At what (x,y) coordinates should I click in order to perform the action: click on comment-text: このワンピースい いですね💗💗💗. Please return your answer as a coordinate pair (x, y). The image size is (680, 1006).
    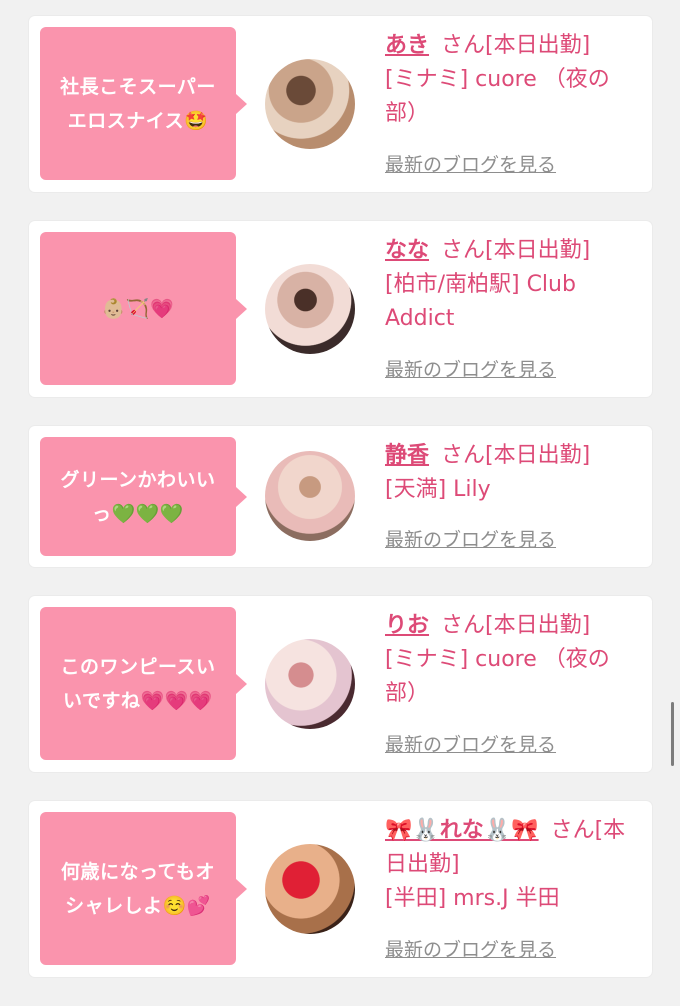
    Looking at the image, I should click on (138, 683).